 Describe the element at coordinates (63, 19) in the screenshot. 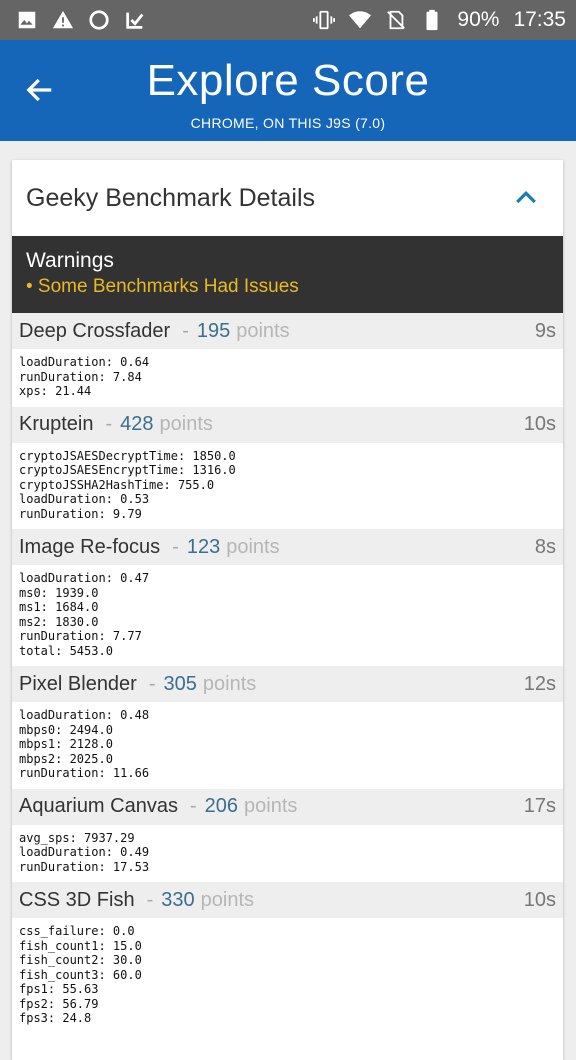

I see `warning-icon` at that location.